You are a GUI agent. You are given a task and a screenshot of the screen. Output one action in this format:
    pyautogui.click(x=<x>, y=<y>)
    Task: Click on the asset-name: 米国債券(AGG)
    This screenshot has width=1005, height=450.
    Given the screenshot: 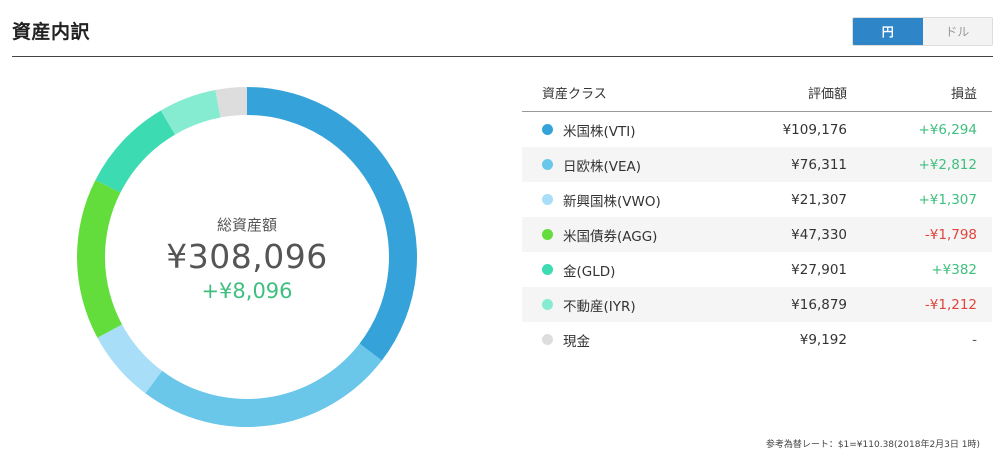 What is the action you would take?
    pyautogui.click(x=610, y=236)
    